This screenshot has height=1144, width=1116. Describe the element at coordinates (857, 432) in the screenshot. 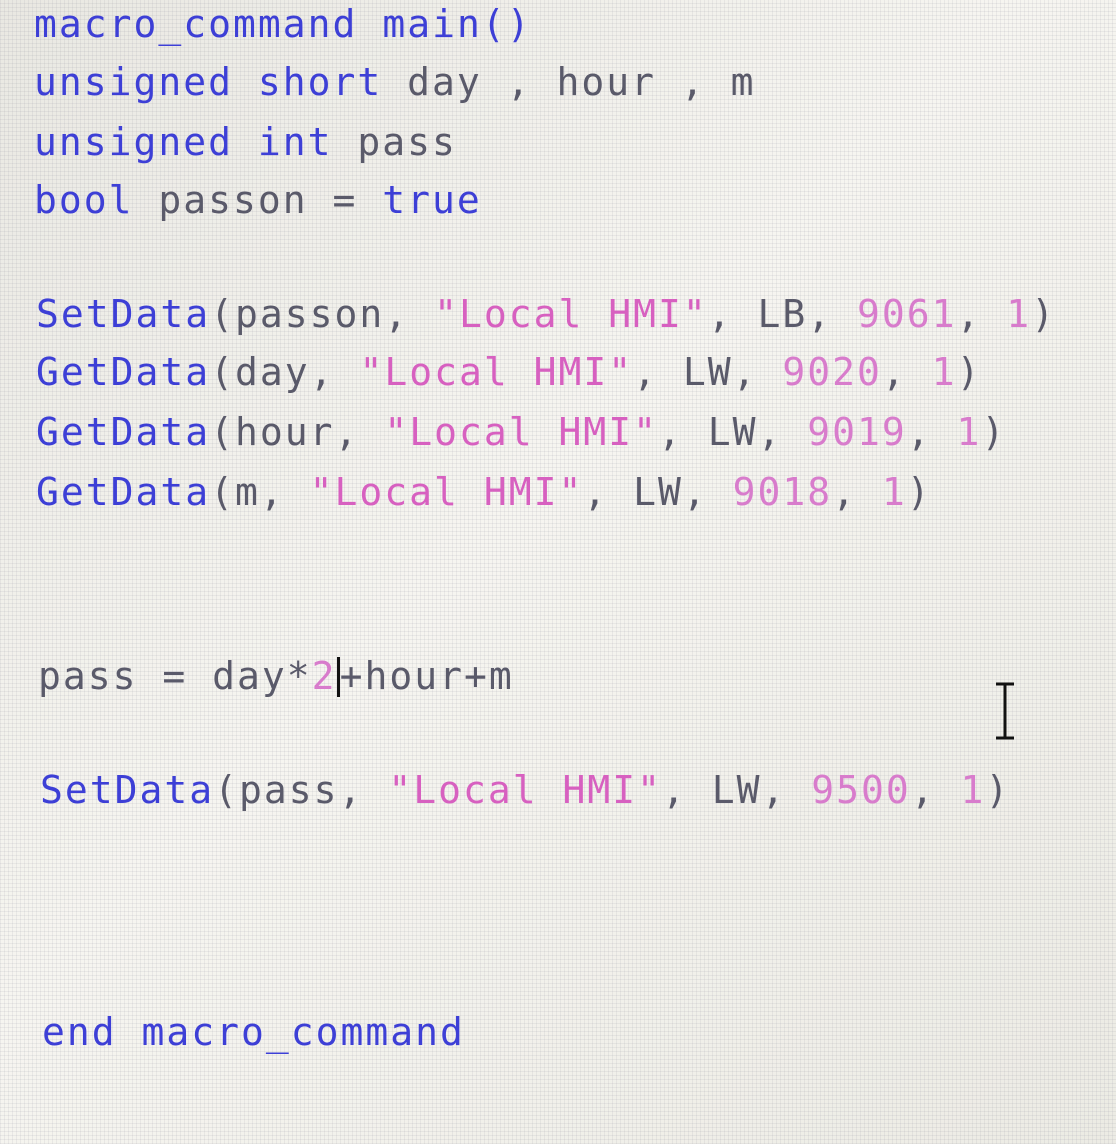

I see `code-token: 9019` at that location.